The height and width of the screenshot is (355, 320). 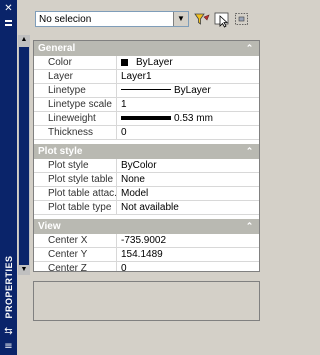 I want to click on property-value: Not available, so click(x=188, y=207).